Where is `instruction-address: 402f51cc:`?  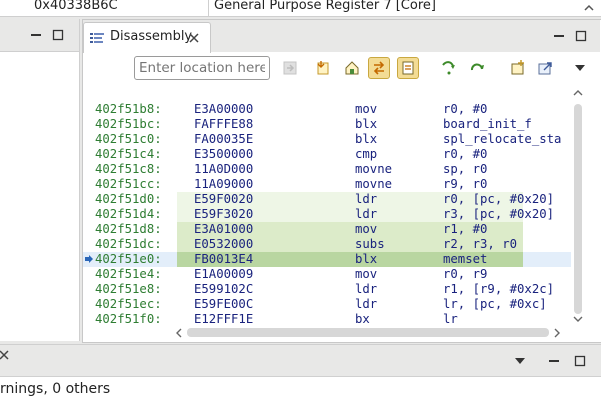 instruction-address: 402f51cc: is located at coordinates (128, 184).